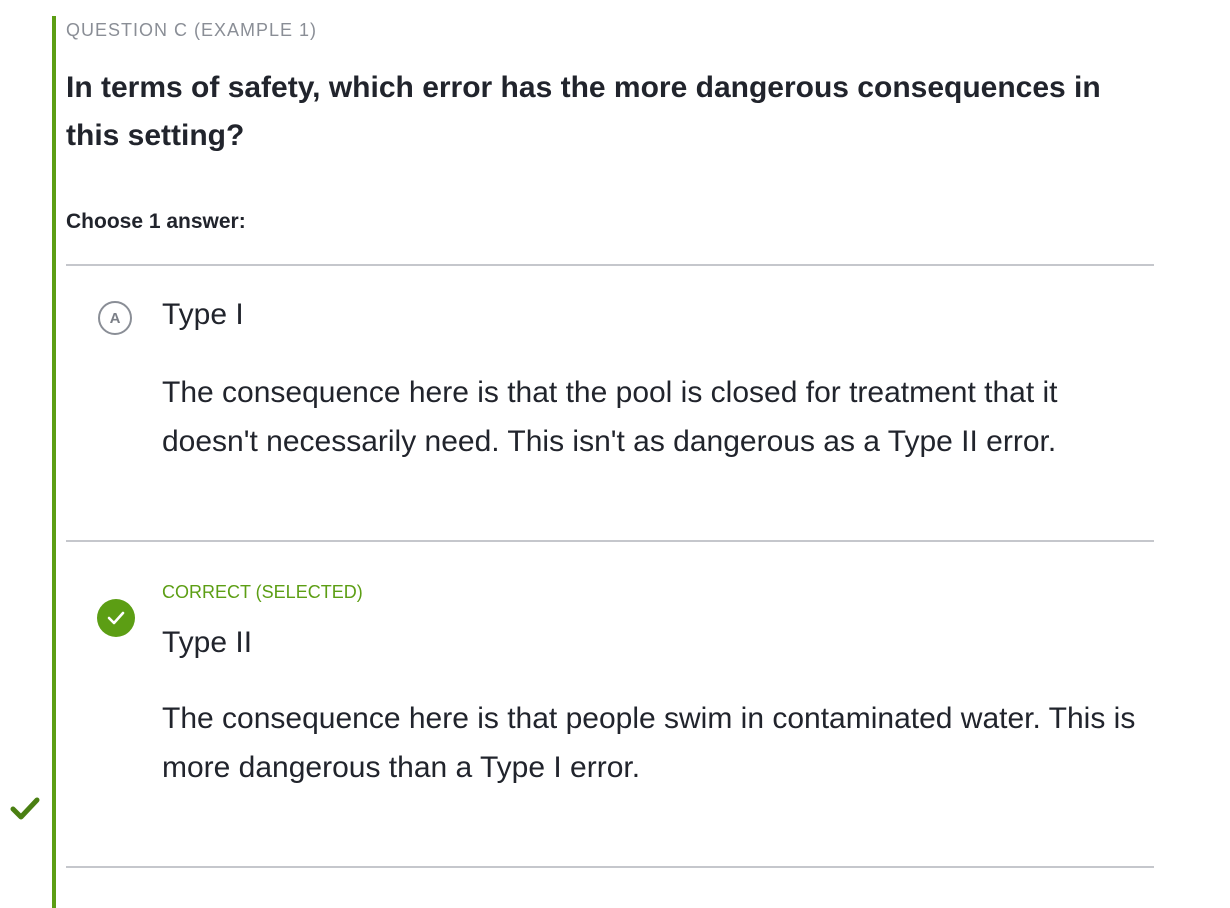 Image resolution: width=1230 pixels, height=908 pixels. Describe the element at coordinates (115, 318) in the screenshot. I see `choice-letter-a: A` at that location.